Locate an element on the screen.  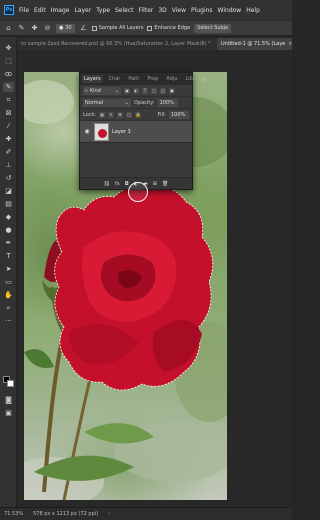
dodge-tool-icon: ● is located at coordinates (8, 230).